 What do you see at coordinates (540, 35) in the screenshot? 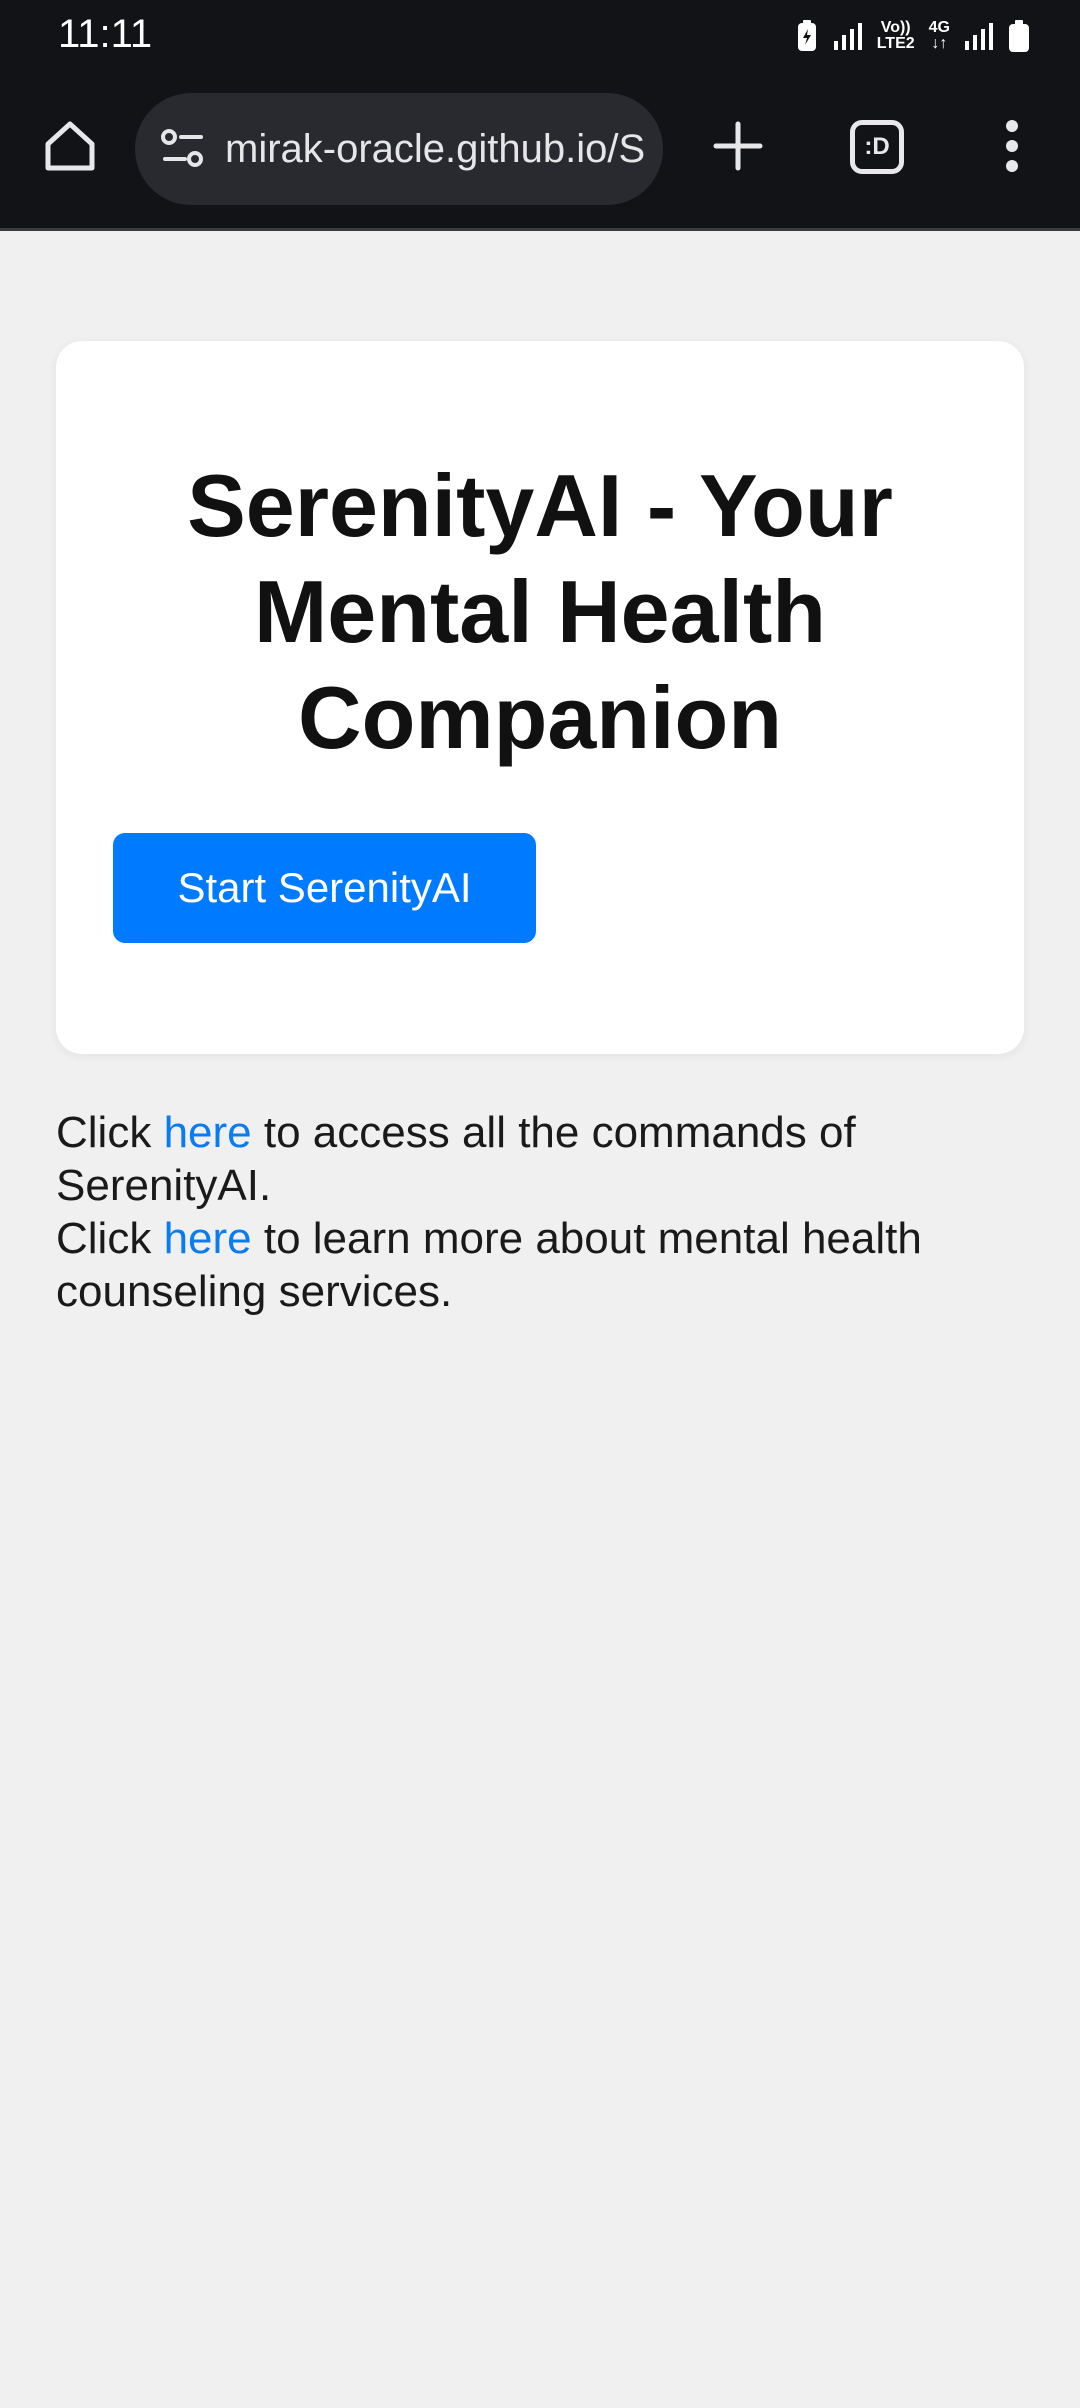
I see `status-bar: 11:11 Vo)) LTE2 4G ↓↑` at bounding box center [540, 35].